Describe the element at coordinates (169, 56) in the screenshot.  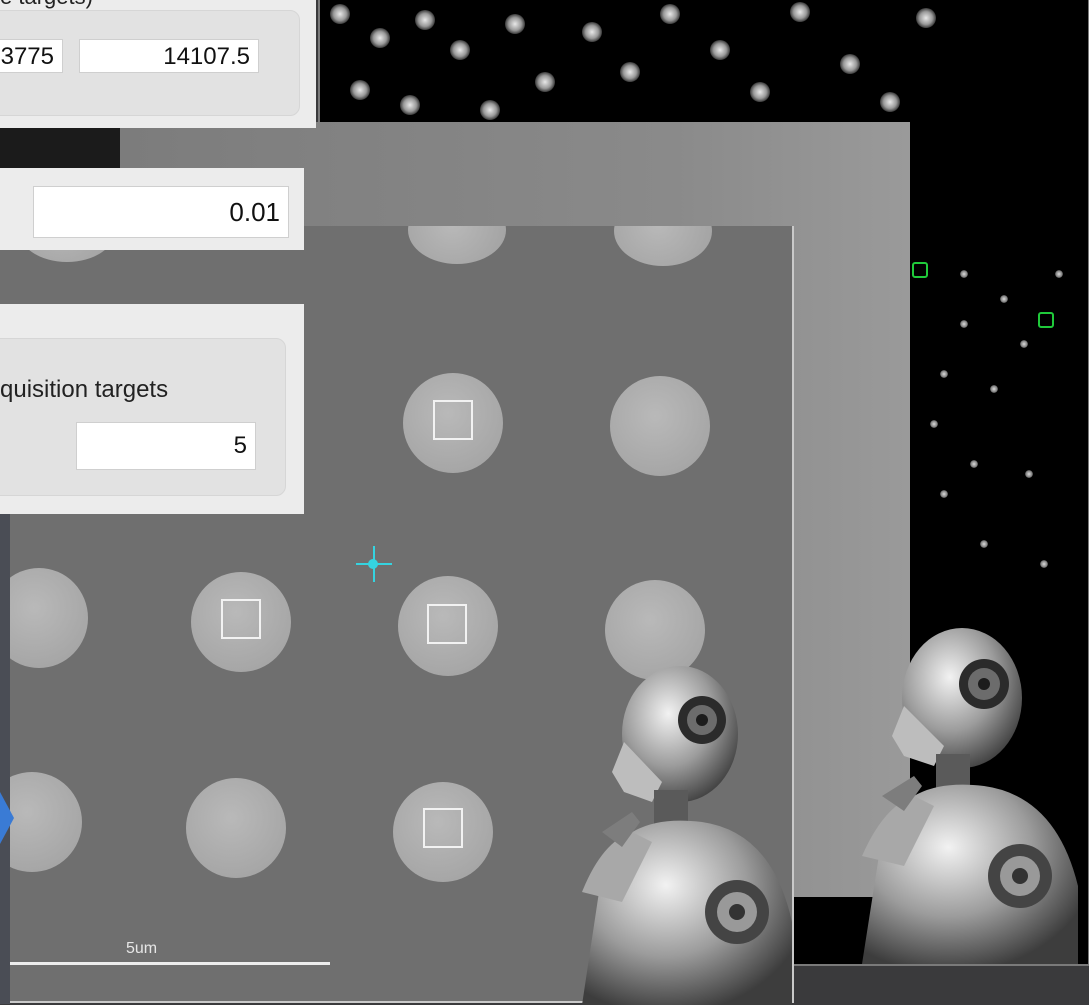
I see `y-coordinate-field: 14107.5` at that location.